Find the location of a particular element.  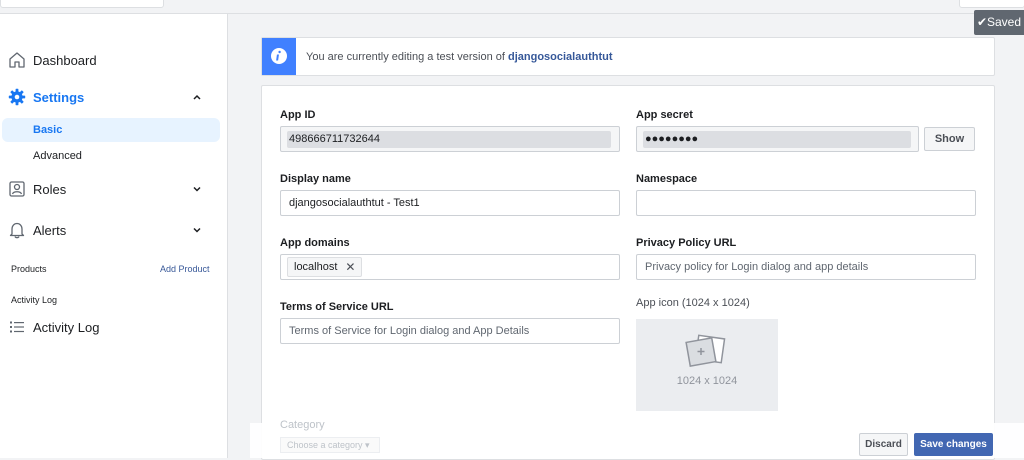

sidebar-subitem-advanced: Advanced is located at coordinates (111, 156).